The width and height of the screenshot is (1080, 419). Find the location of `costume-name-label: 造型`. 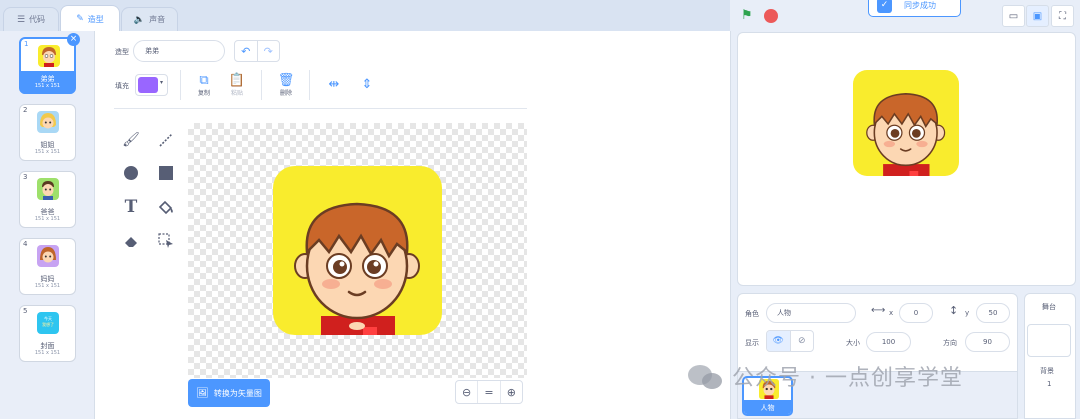

costume-name-label: 造型 is located at coordinates (122, 52).